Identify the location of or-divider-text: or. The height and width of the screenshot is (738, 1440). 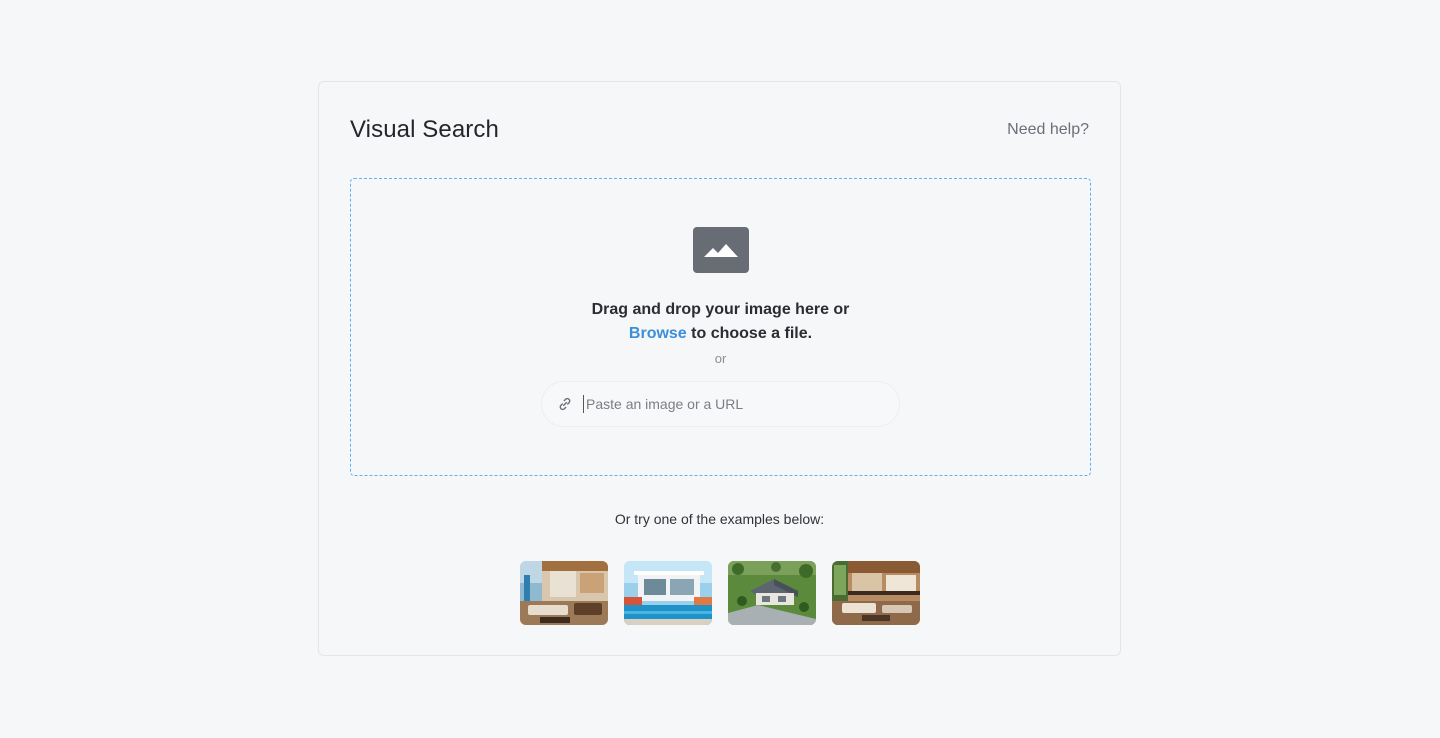
(720, 358).